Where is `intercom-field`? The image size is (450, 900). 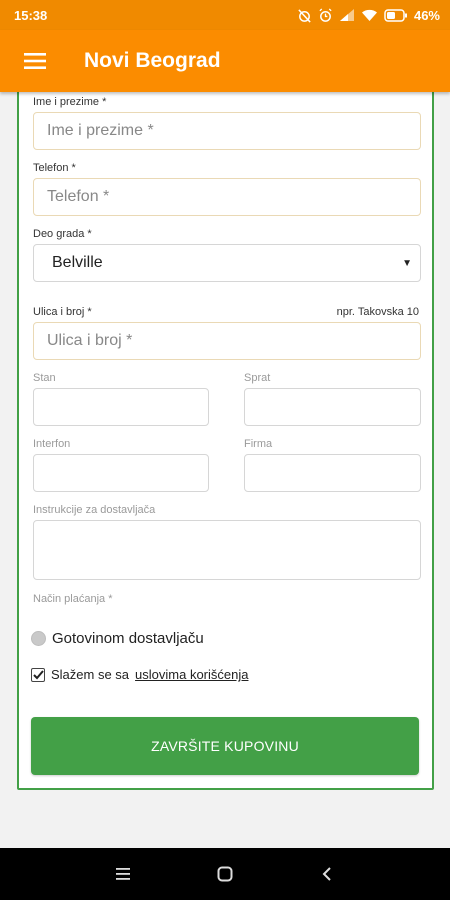
intercom-field is located at coordinates (121, 473).